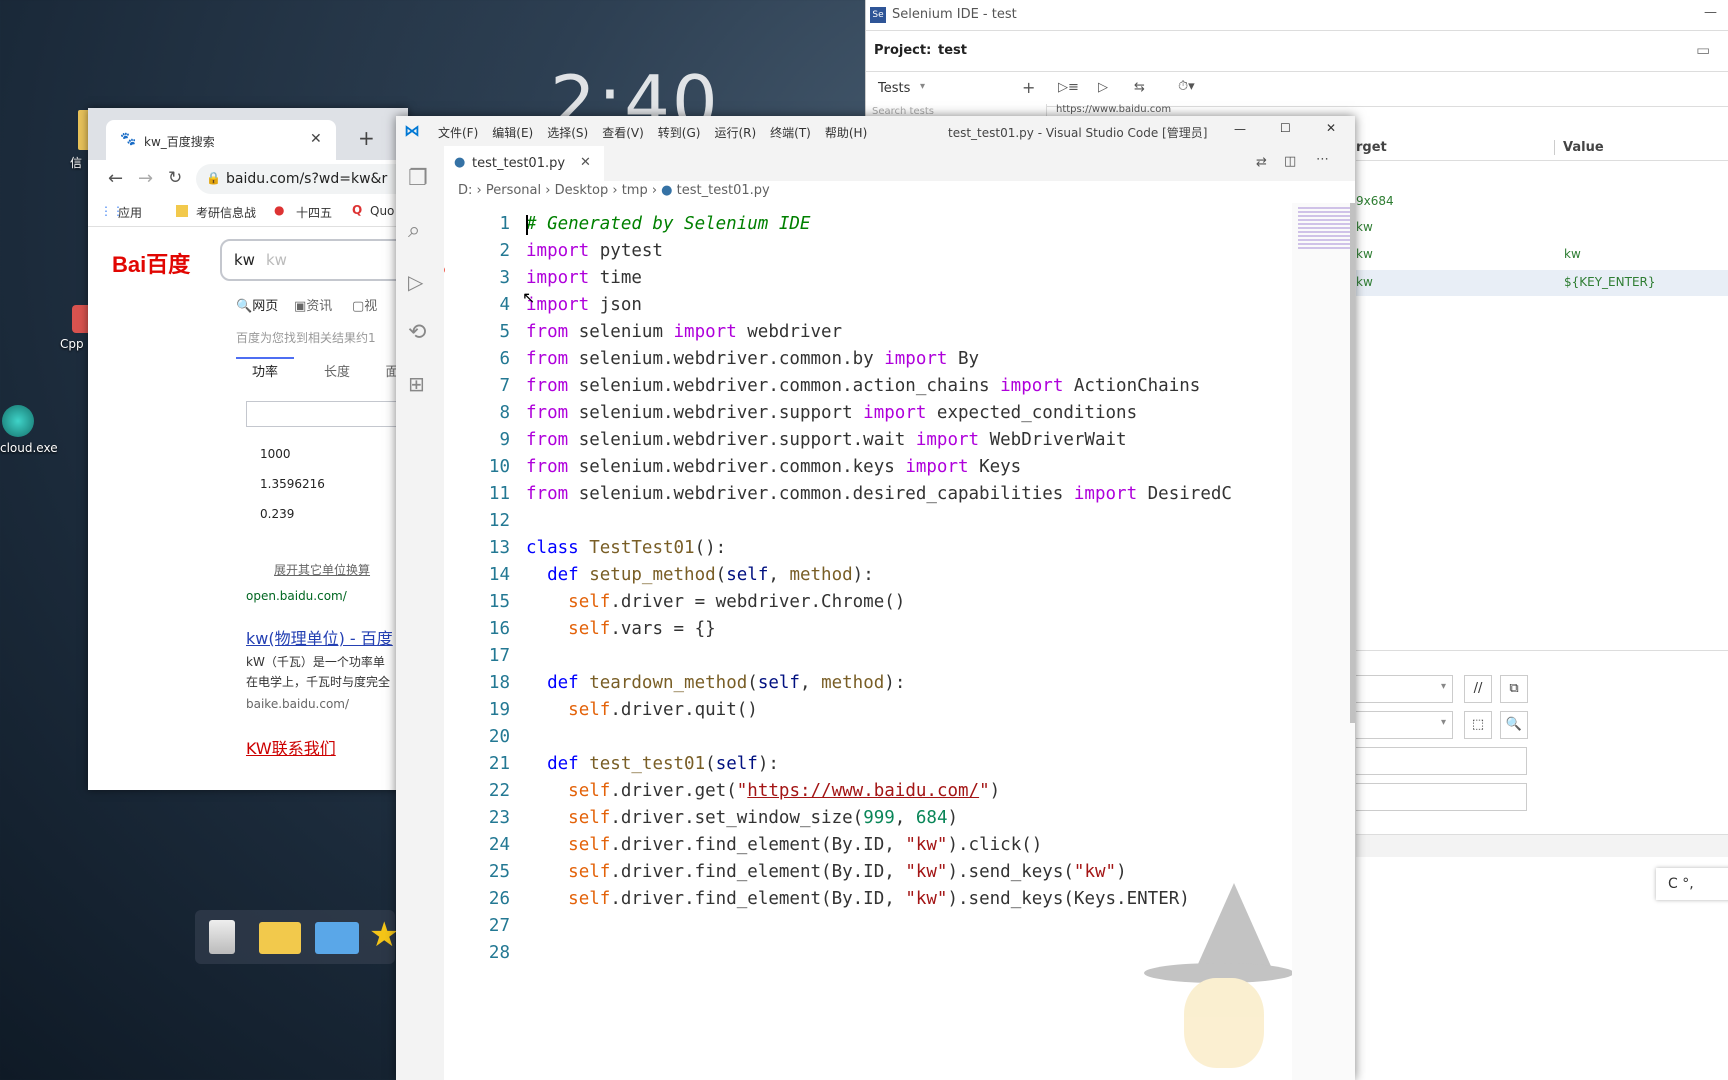  I want to click on converter-tab-power: 功率, so click(265, 373).